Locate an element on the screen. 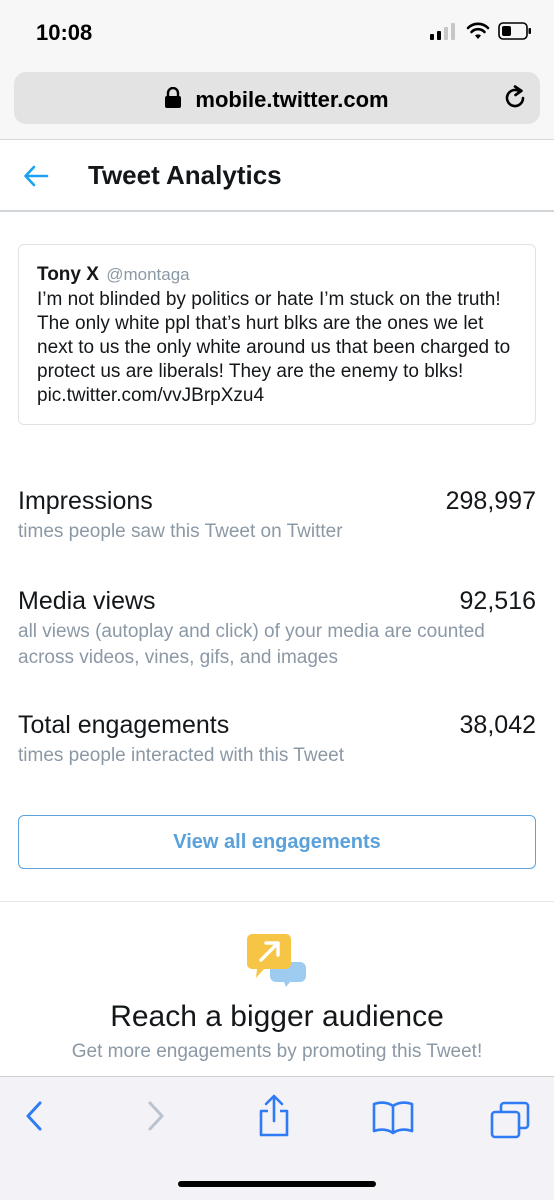 The image size is (554, 1200). metric-description: times people saw this Tweet on Twitter is located at coordinates (180, 531).